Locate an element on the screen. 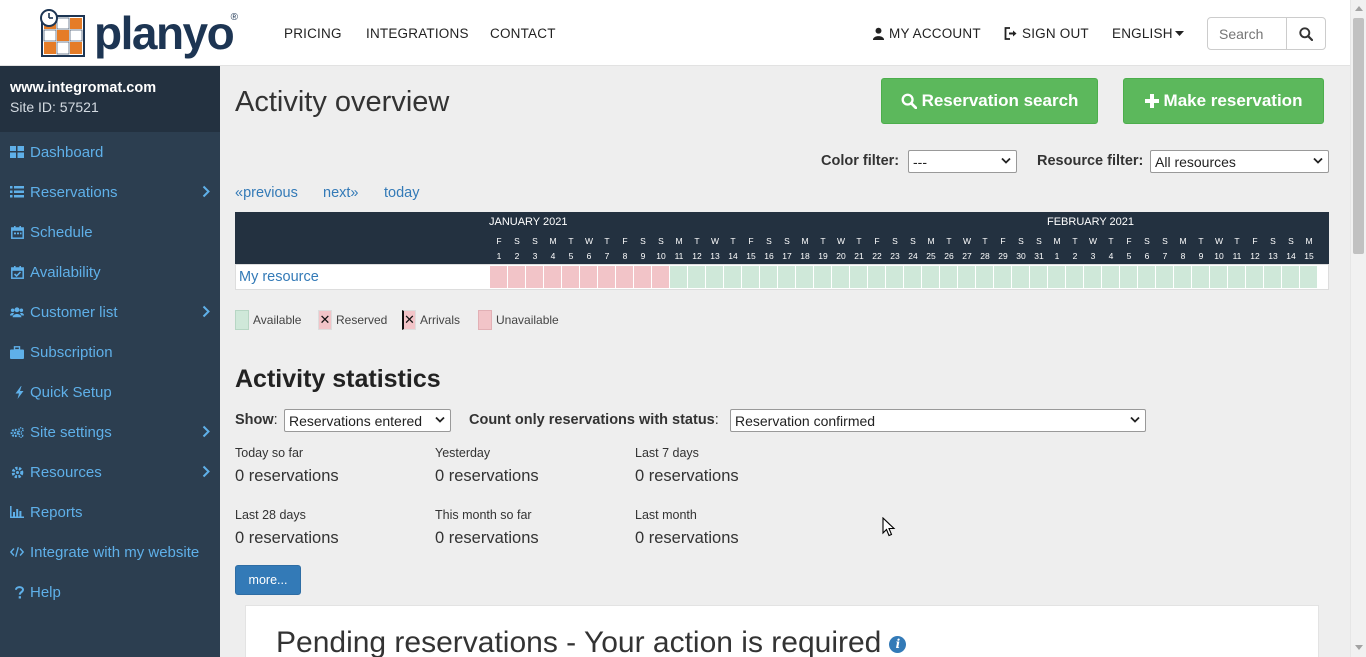 The width and height of the screenshot is (1366, 657). nav-contact: CONTACT is located at coordinates (523, 33).